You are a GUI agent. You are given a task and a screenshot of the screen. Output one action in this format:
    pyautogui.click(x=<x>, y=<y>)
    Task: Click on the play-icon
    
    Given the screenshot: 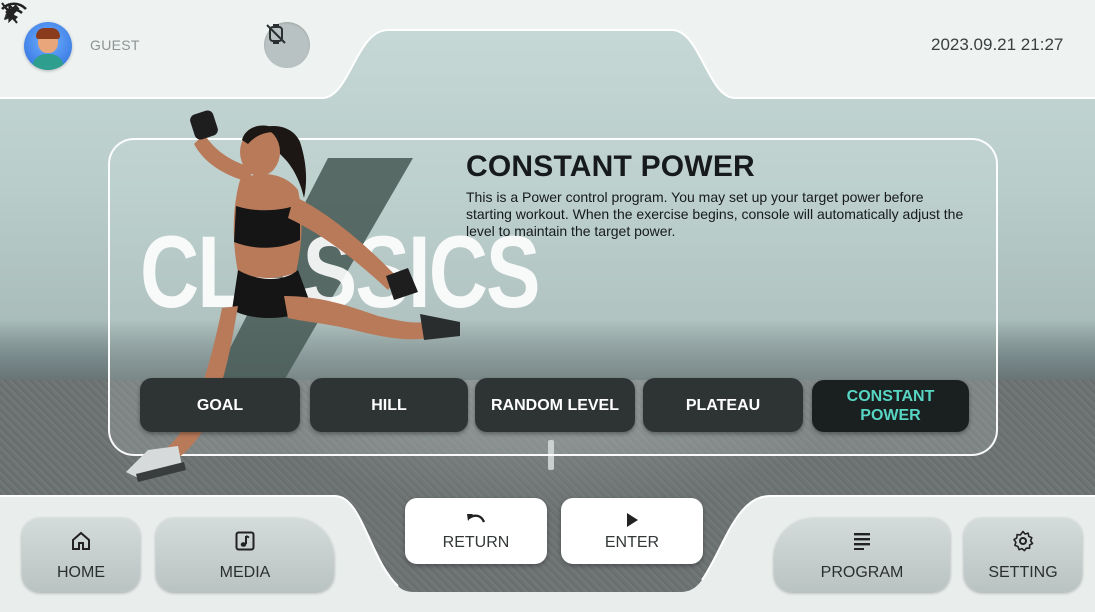 What is the action you would take?
    pyautogui.click(x=632, y=520)
    